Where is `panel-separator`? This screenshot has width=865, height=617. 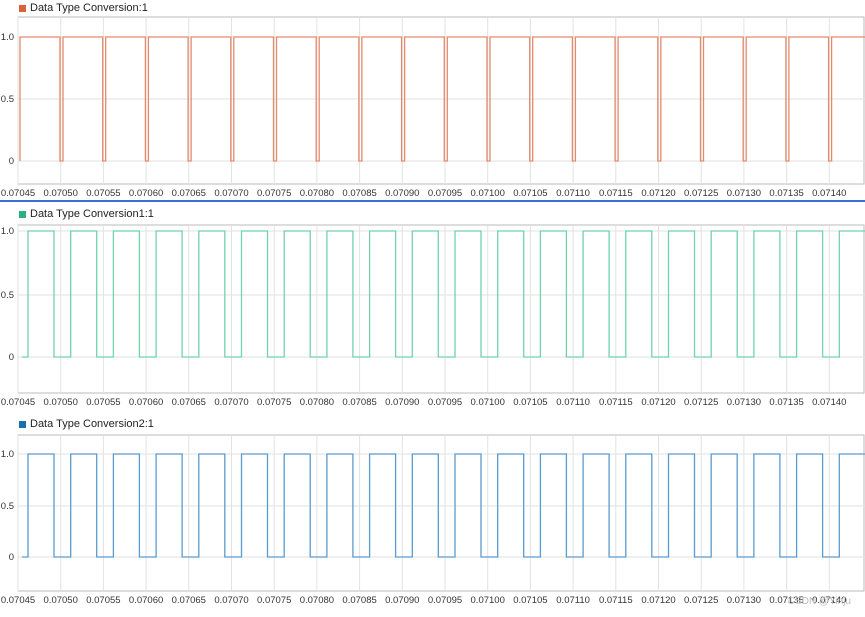 panel-separator is located at coordinates (432, 201).